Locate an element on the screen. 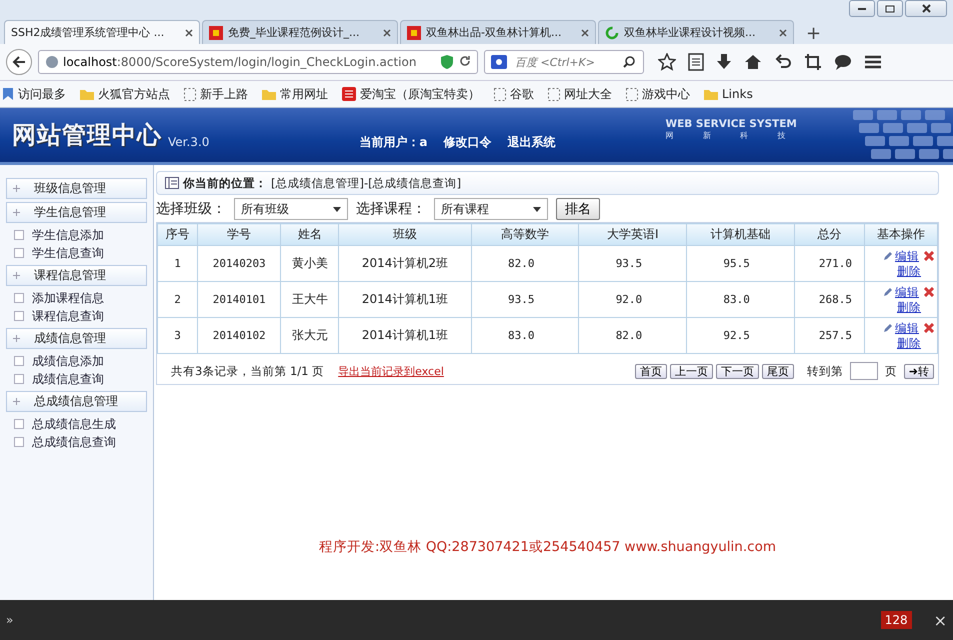 The height and width of the screenshot is (640, 953). export-link: 导出当前记录到excel is located at coordinates (391, 371).